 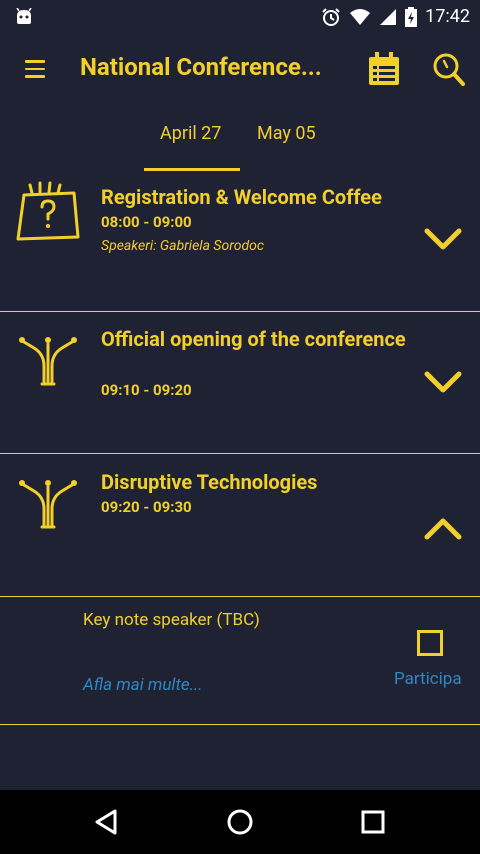 I want to click on tab-may-05: May 05, so click(x=286, y=133).